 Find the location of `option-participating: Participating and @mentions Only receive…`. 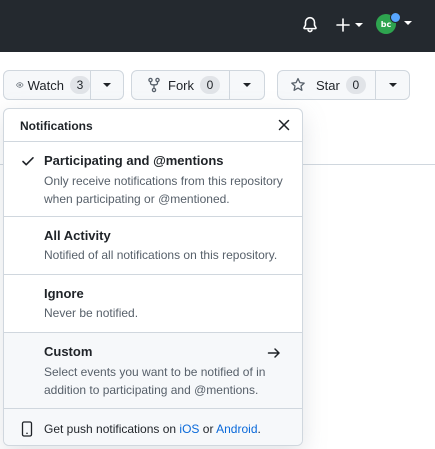

option-participating: Participating and @mentions Only receive… is located at coordinates (153, 179).